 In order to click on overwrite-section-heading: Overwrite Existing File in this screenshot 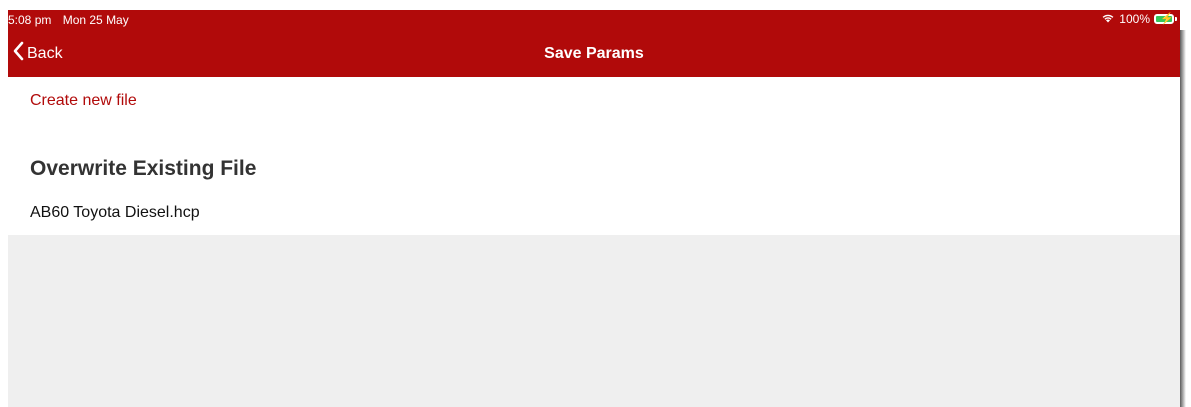, I will do `click(143, 168)`.